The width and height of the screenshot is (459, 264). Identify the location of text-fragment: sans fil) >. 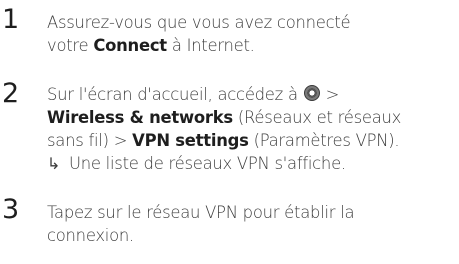
(90, 140).